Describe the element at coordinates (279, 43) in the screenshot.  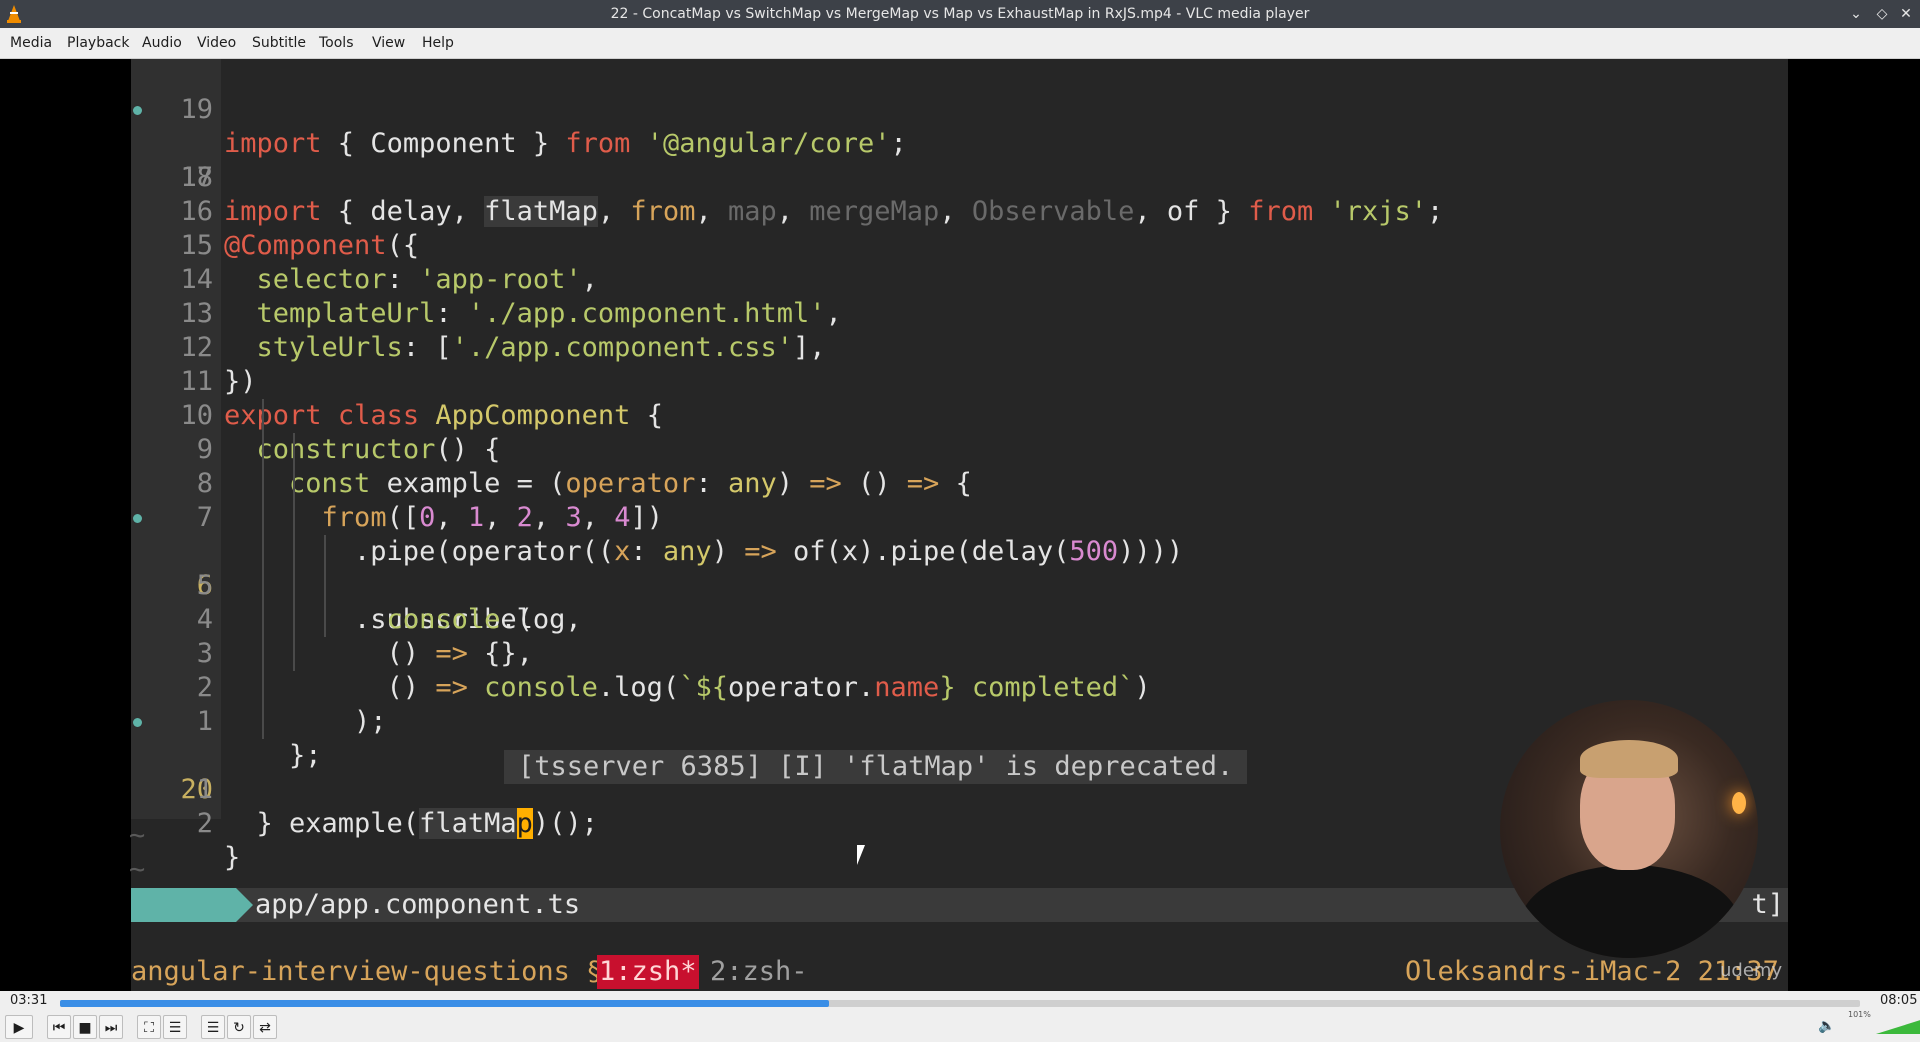
I see `menu-subtitle: Subtitle` at that location.